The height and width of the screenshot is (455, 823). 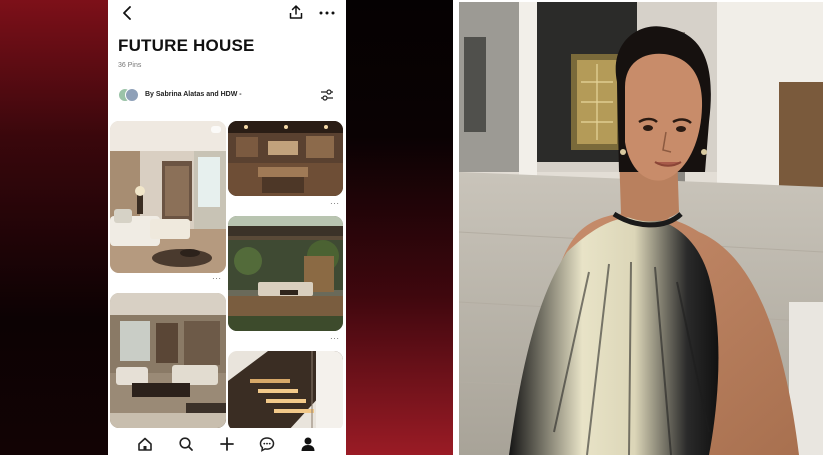 I want to click on collaborators-row: By Sabrina Alatas and HDW -, so click(x=227, y=96).